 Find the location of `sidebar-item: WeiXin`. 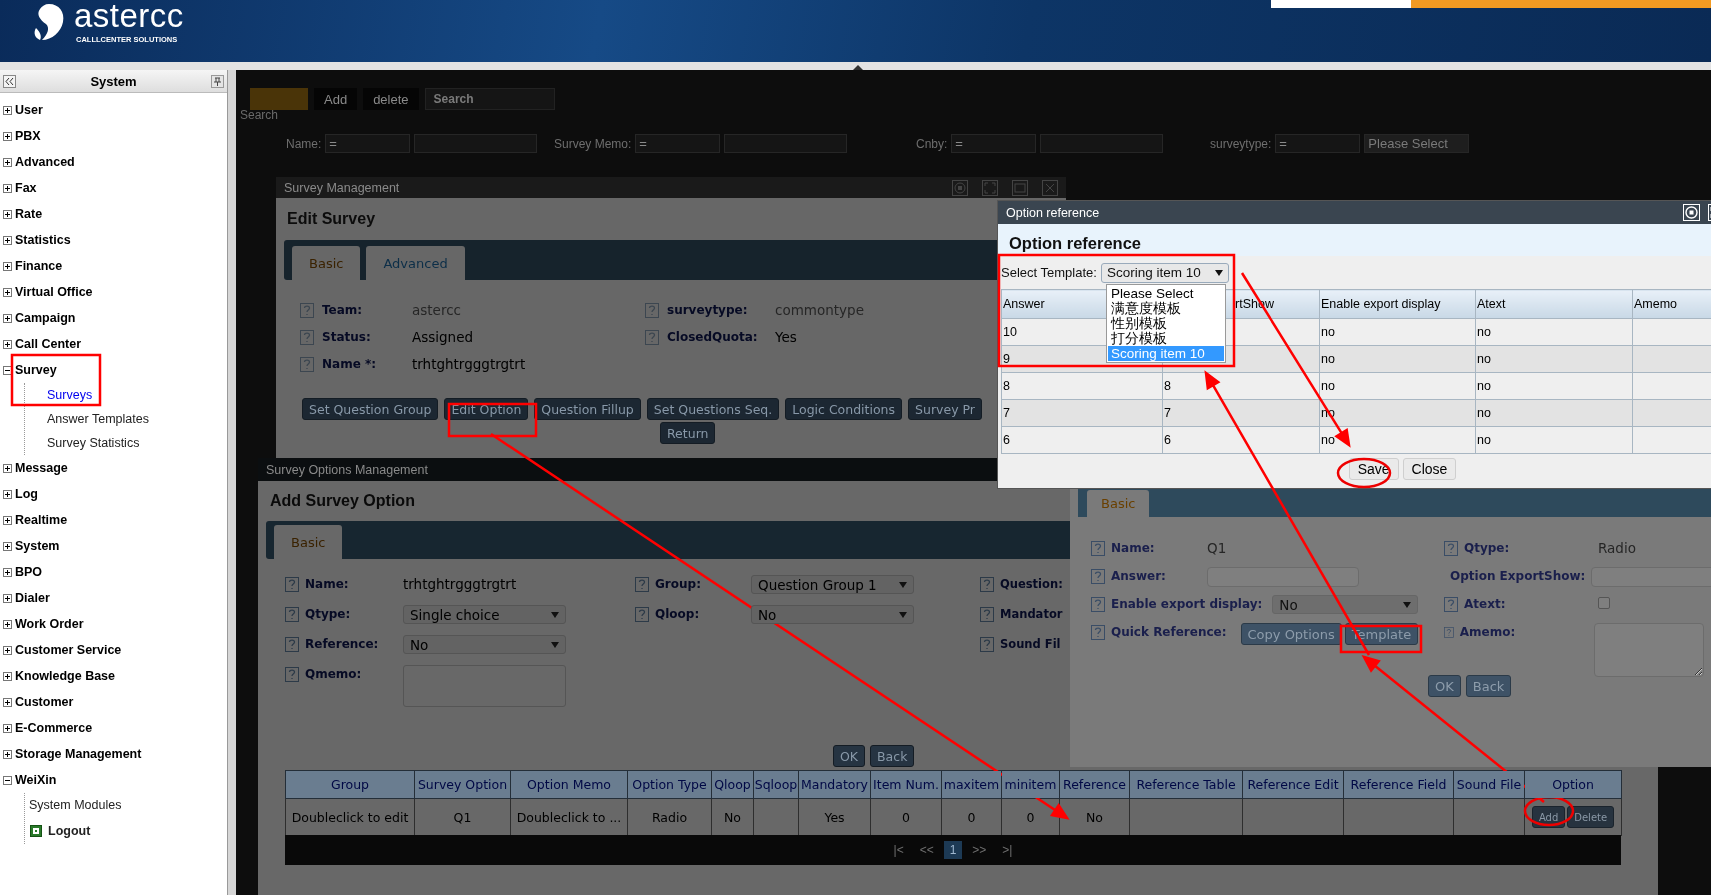

sidebar-item: WeiXin is located at coordinates (36, 780).